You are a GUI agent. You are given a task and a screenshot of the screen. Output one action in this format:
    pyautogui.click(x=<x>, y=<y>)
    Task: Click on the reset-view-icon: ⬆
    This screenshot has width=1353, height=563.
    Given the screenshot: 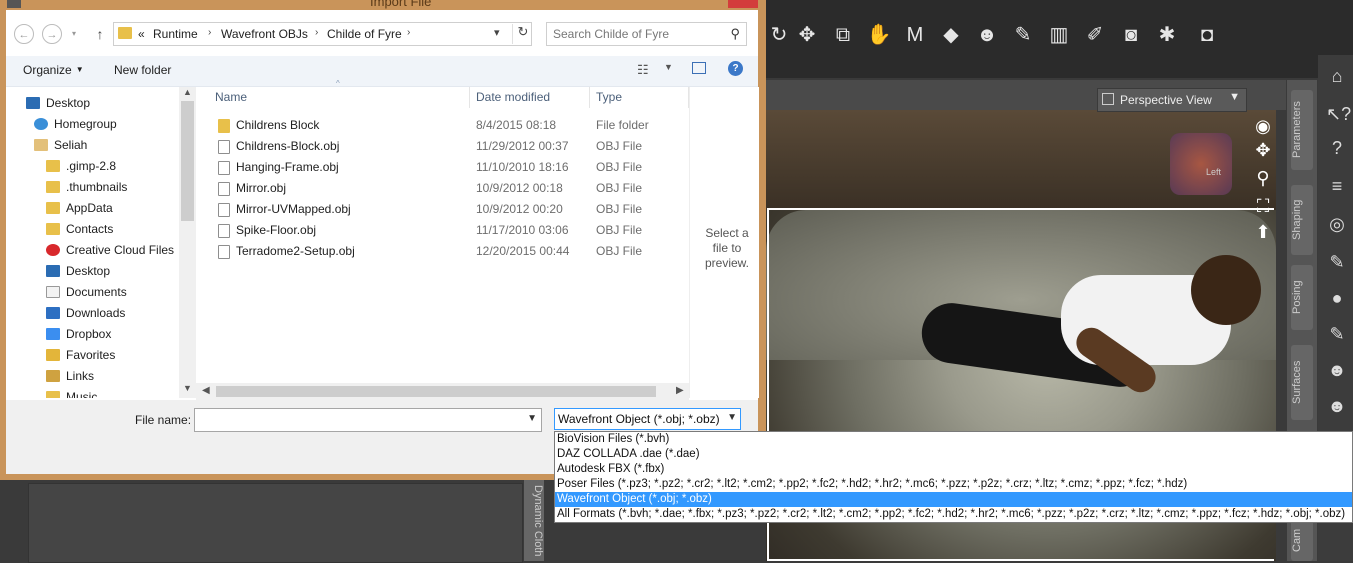 What is the action you would take?
    pyautogui.click(x=1263, y=233)
    